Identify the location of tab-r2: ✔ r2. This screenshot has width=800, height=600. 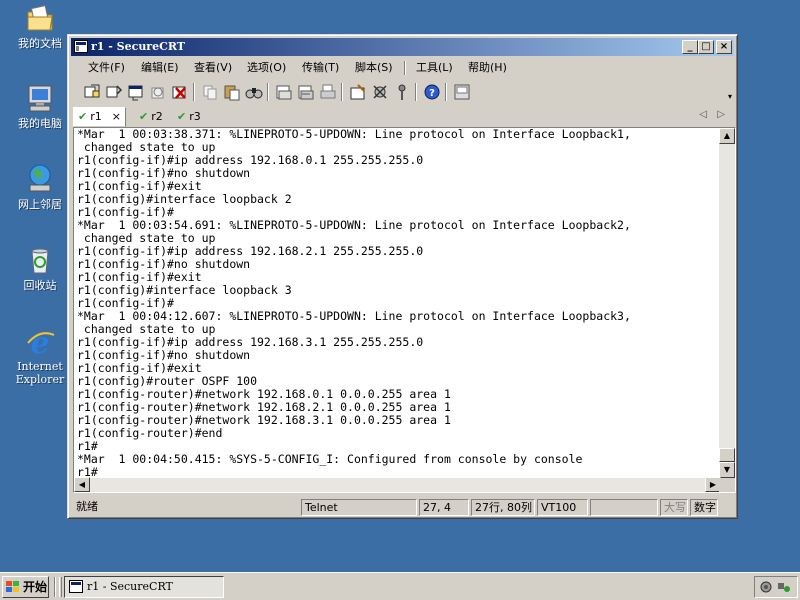
(151, 117).